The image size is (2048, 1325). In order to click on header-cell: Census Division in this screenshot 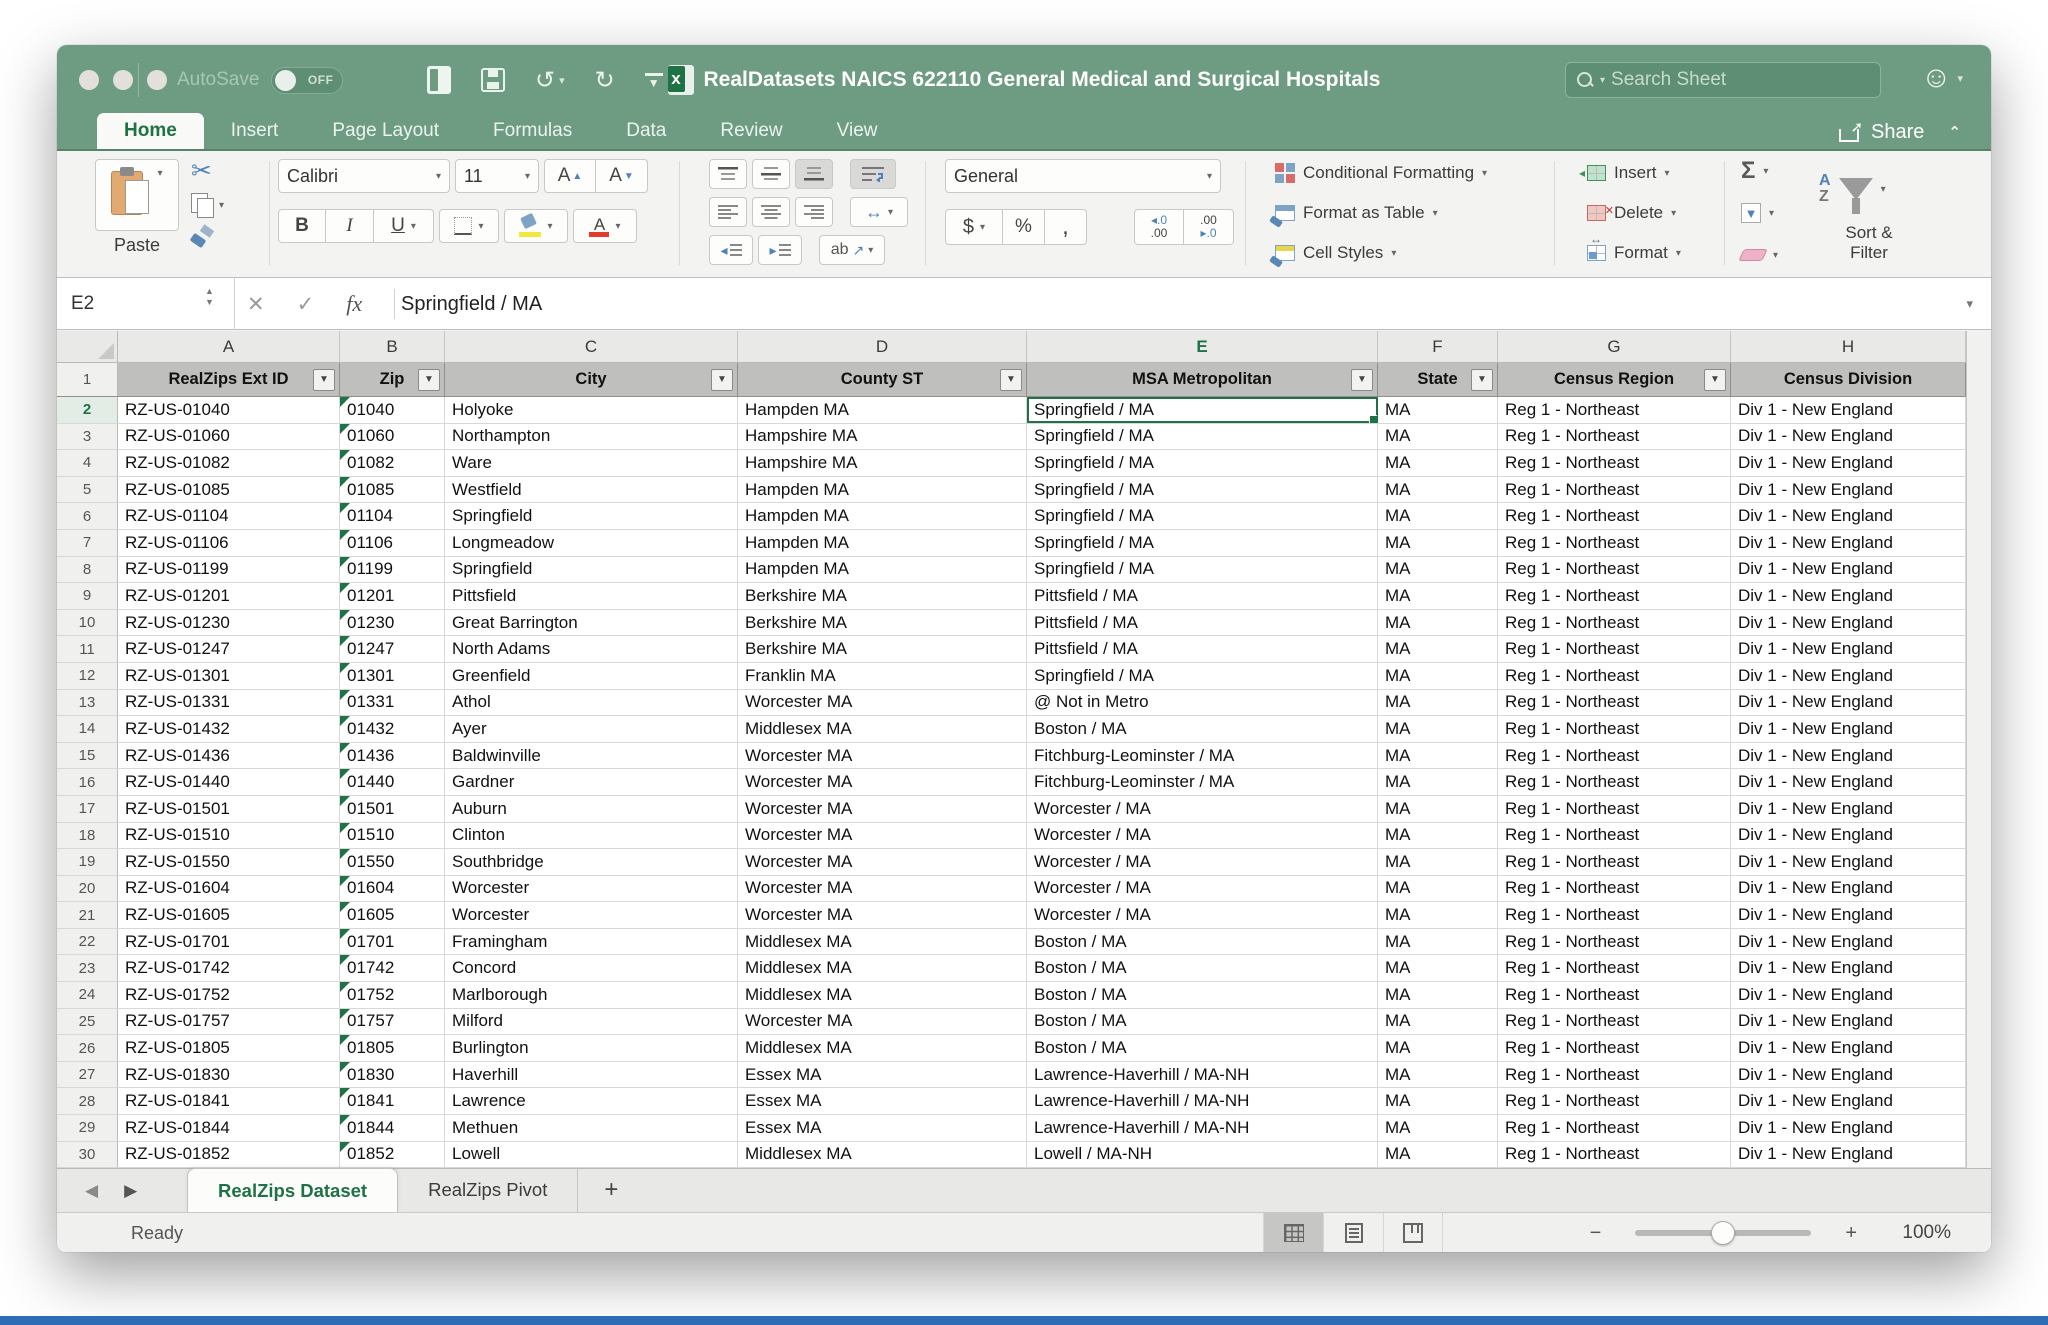, I will do `click(1848, 379)`.